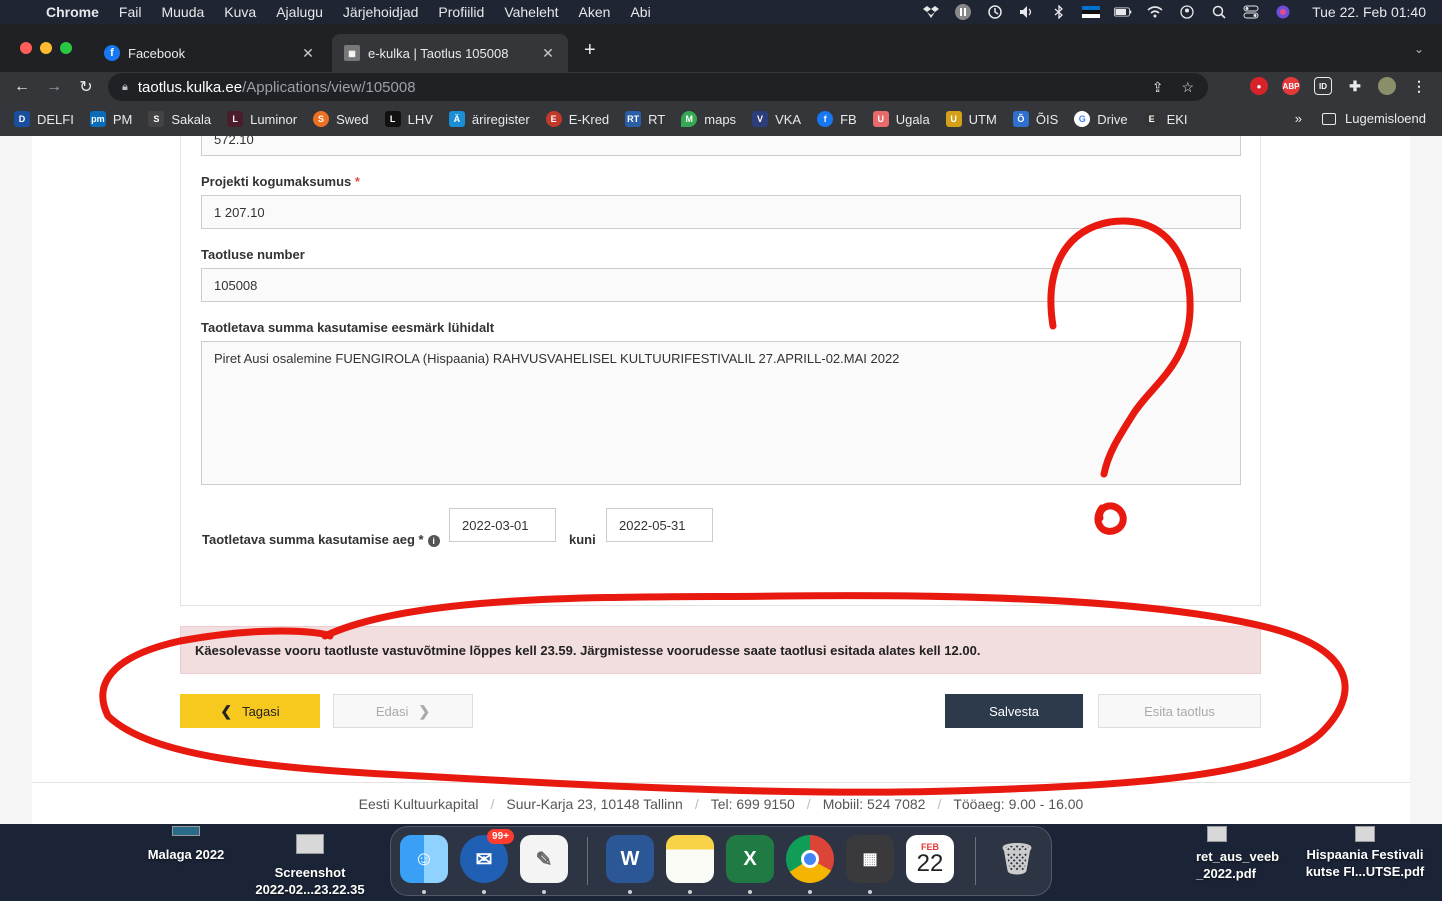 This screenshot has width=1442, height=901. What do you see at coordinates (1017, 859) in the screenshot?
I see `trash-icon: 🗑︎` at bounding box center [1017, 859].